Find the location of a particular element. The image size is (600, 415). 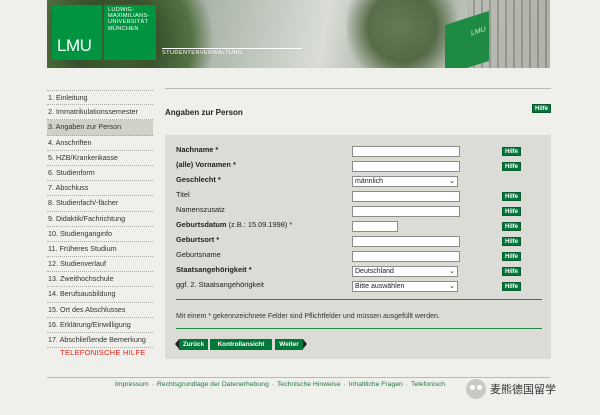

footer-link: Impressum is located at coordinates (132, 384).